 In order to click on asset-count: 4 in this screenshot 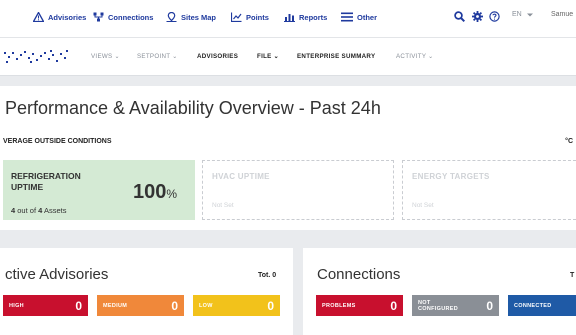, I will do `click(13, 210)`.